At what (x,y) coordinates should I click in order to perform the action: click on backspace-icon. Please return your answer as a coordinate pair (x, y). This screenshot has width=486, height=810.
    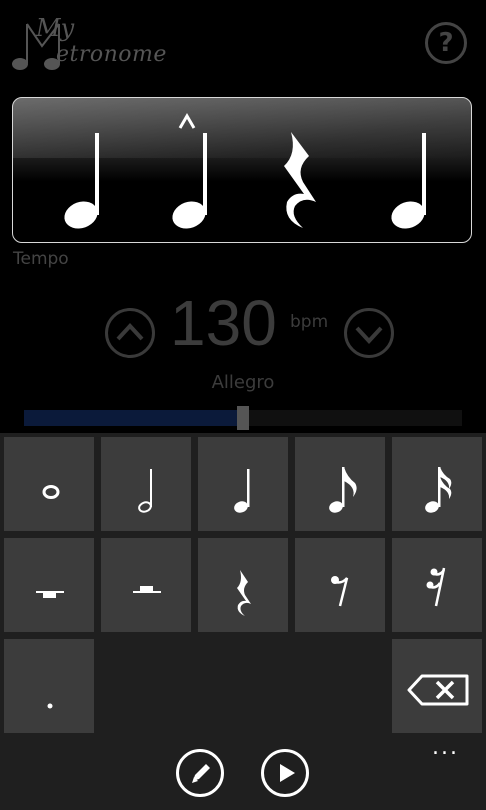
    Looking at the image, I should click on (438, 690).